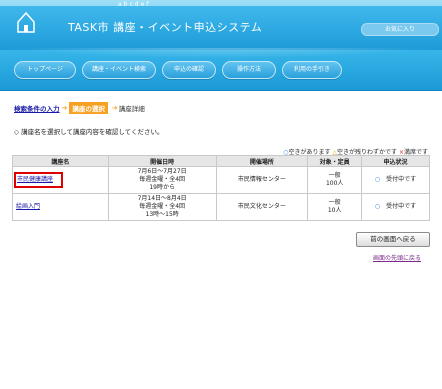 The height and width of the screenshot is (389, 442). Describe the element at coordinates (45, 70) in the screenshot. I see `nav-top-page: トップページ` at that location.